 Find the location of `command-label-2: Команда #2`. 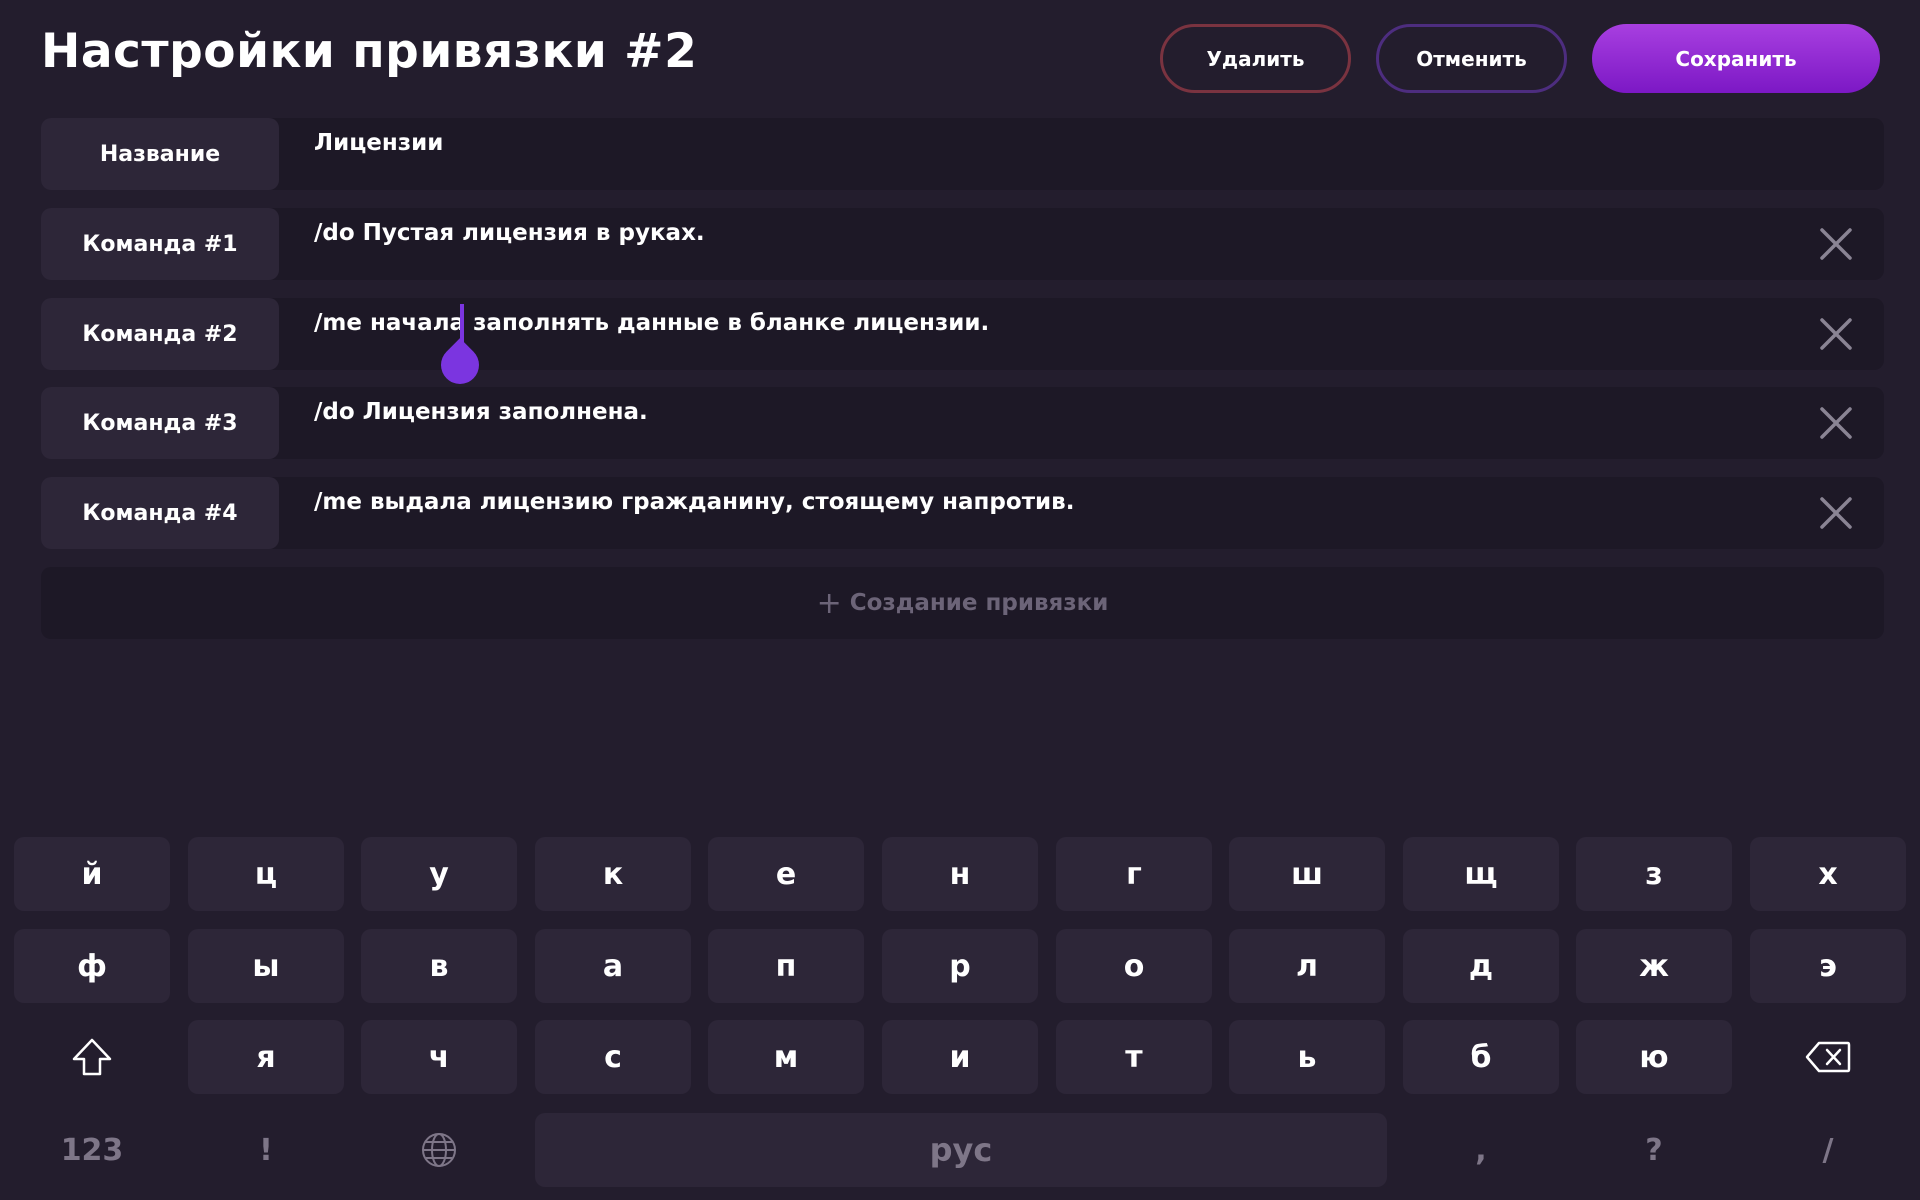

command-label-2: Команда #2 is located at coordinates (160, 334).